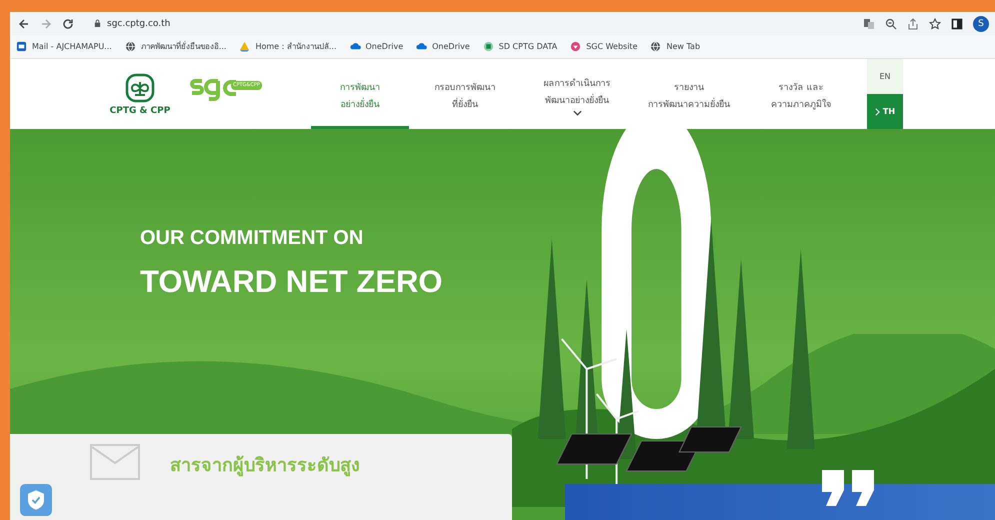 This screenshot has width=995, height=520. What do you see at coordinates (138, 23) in the screenshot?
I see `url-text: sgc.cptg.co.th` at bounding box center [138, 23].